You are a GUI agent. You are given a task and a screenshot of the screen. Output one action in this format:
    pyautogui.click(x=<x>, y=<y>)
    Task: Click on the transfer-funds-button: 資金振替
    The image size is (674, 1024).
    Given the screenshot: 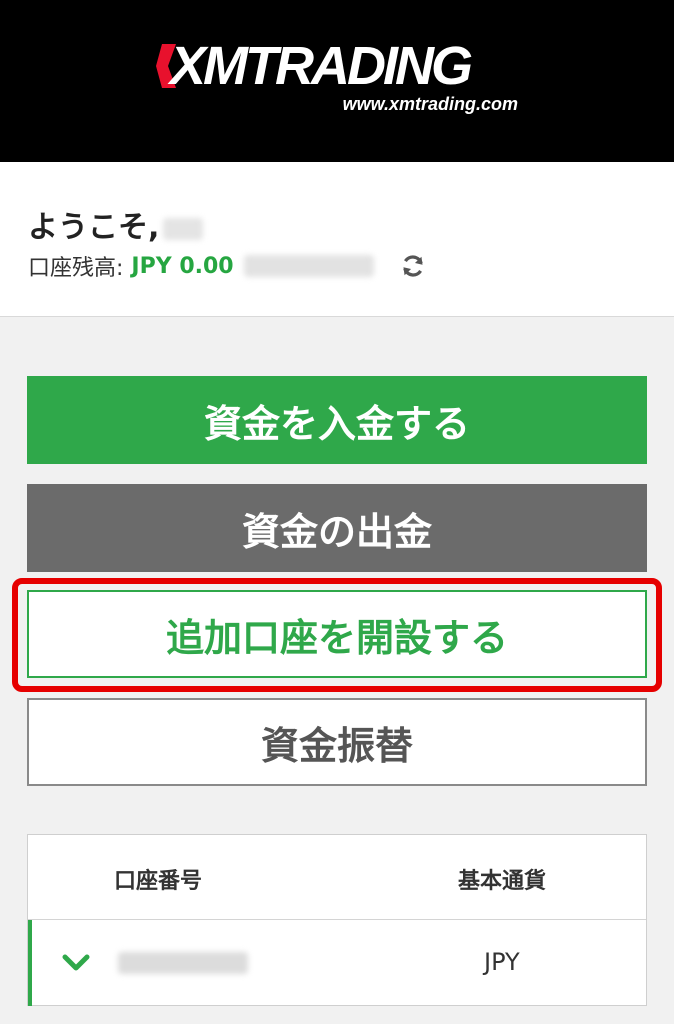 What is the action you would take?
    pyautogui.click(x=337, y=742)
    